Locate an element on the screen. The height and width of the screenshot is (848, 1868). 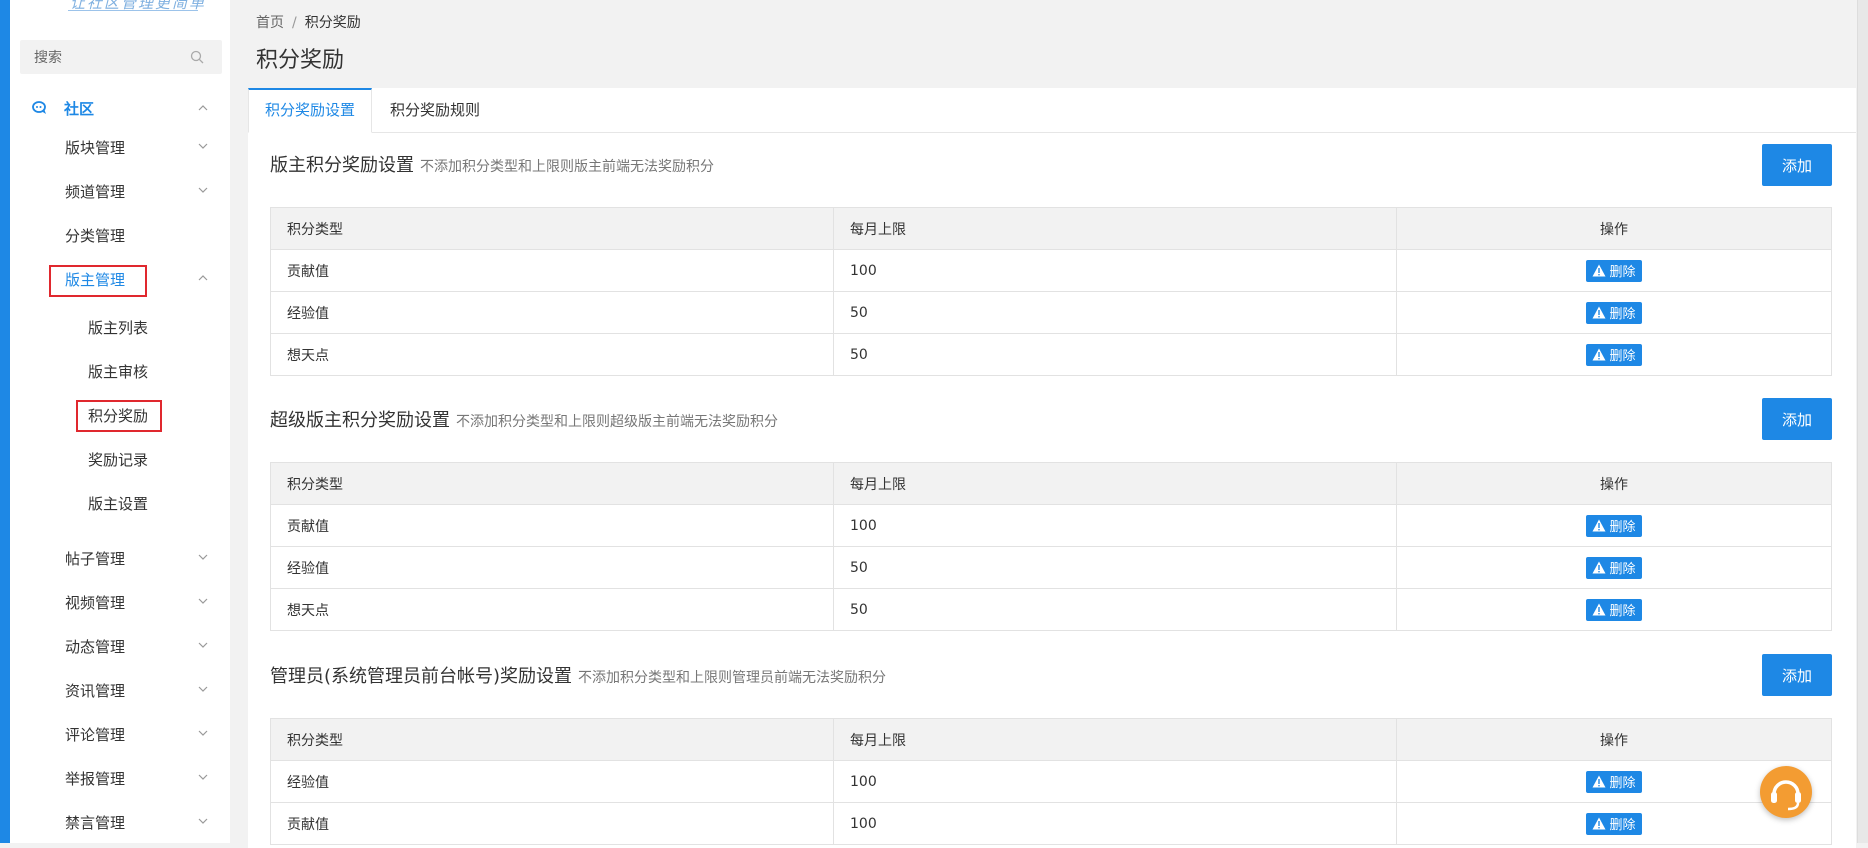
add-button-super-moderator: 添加 is located at coordinates (1797, 419).